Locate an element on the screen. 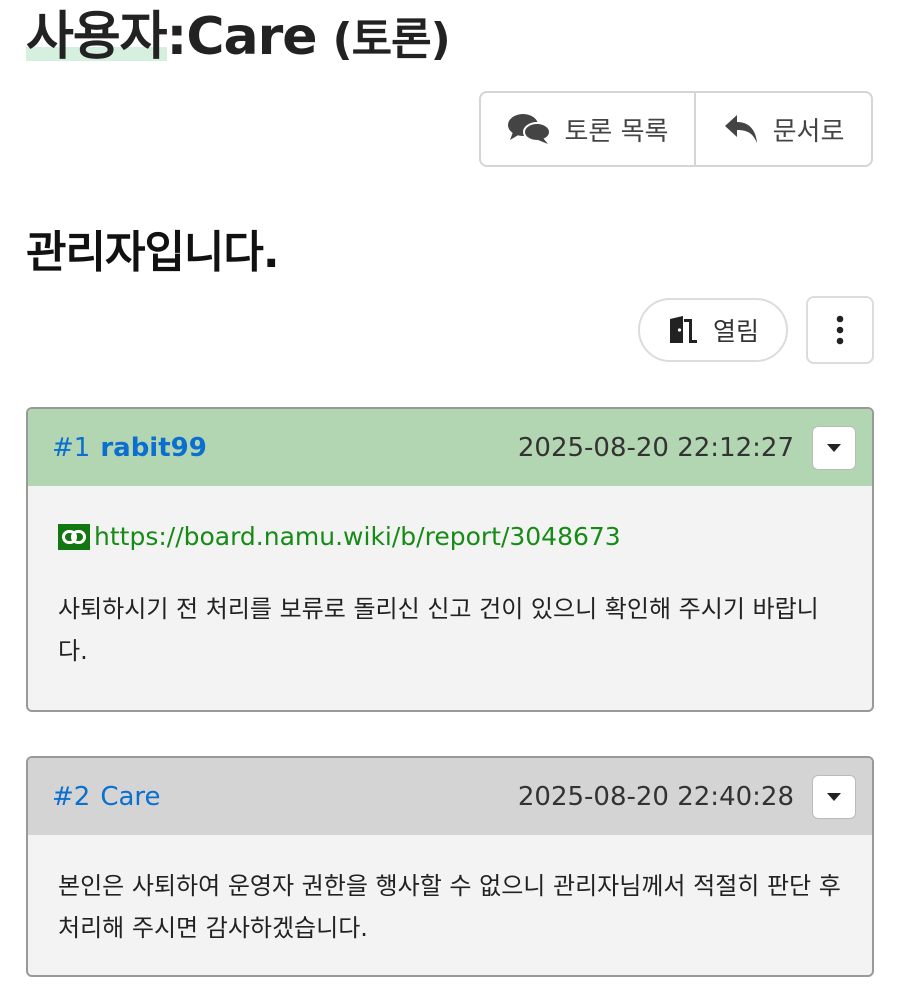  document-actions: 토론 목록 문서로 is located at coordinates (676, 129).